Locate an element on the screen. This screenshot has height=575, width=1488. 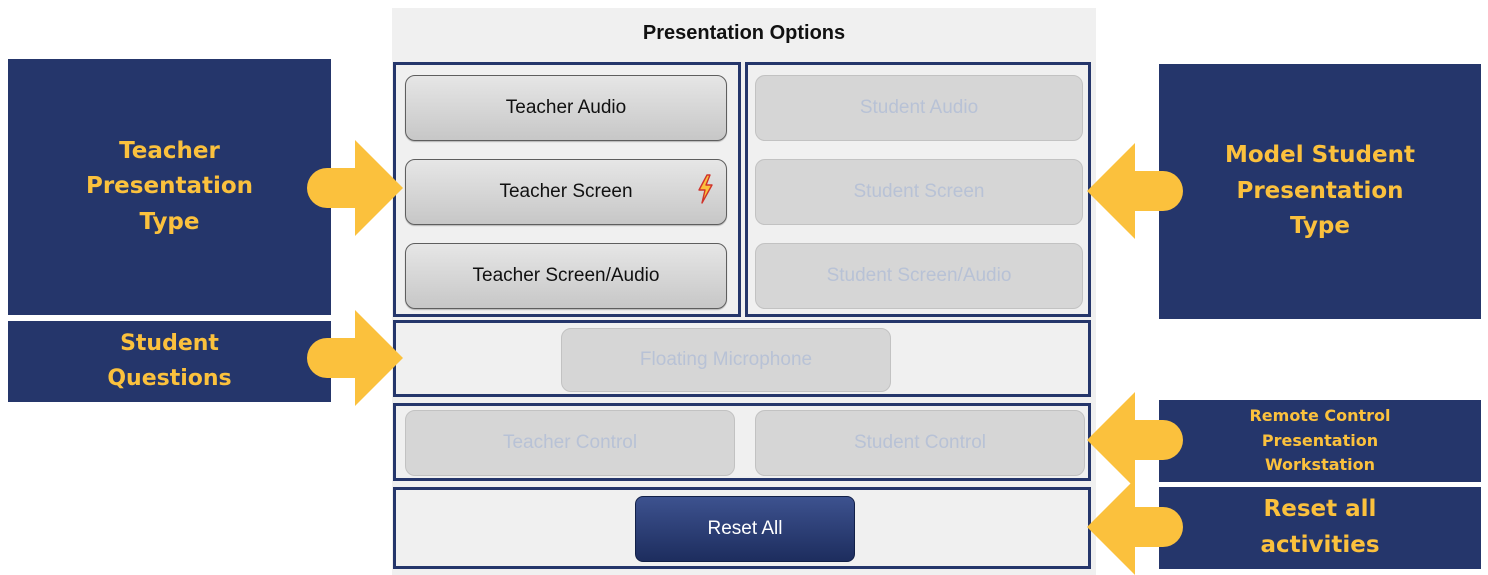
teacher-screen-audio-label: Teacher Screen/Audio is located at coordinates (566, 275).